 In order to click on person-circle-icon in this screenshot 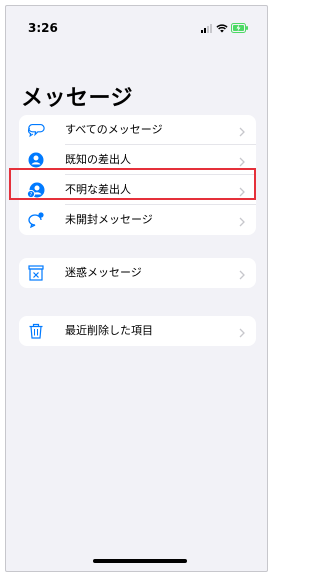, I will do `click(36, 160)`.